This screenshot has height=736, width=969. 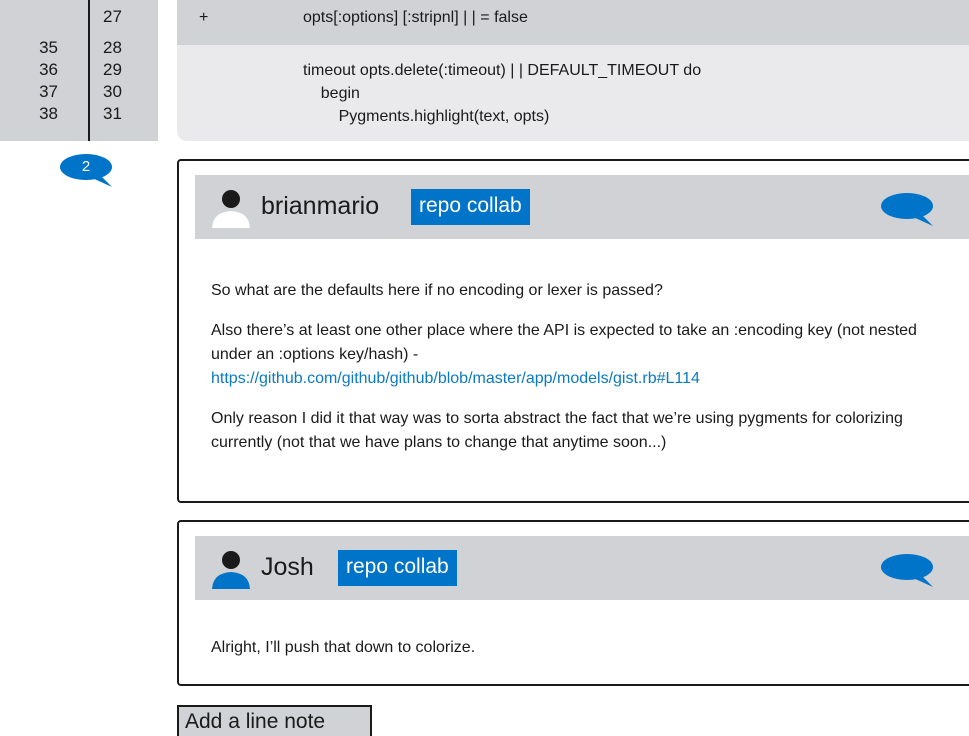 What do you see at coordinates (112, 70) in the screenshot?
I see `new-line-number: 29` at bounding box center [112, 70].